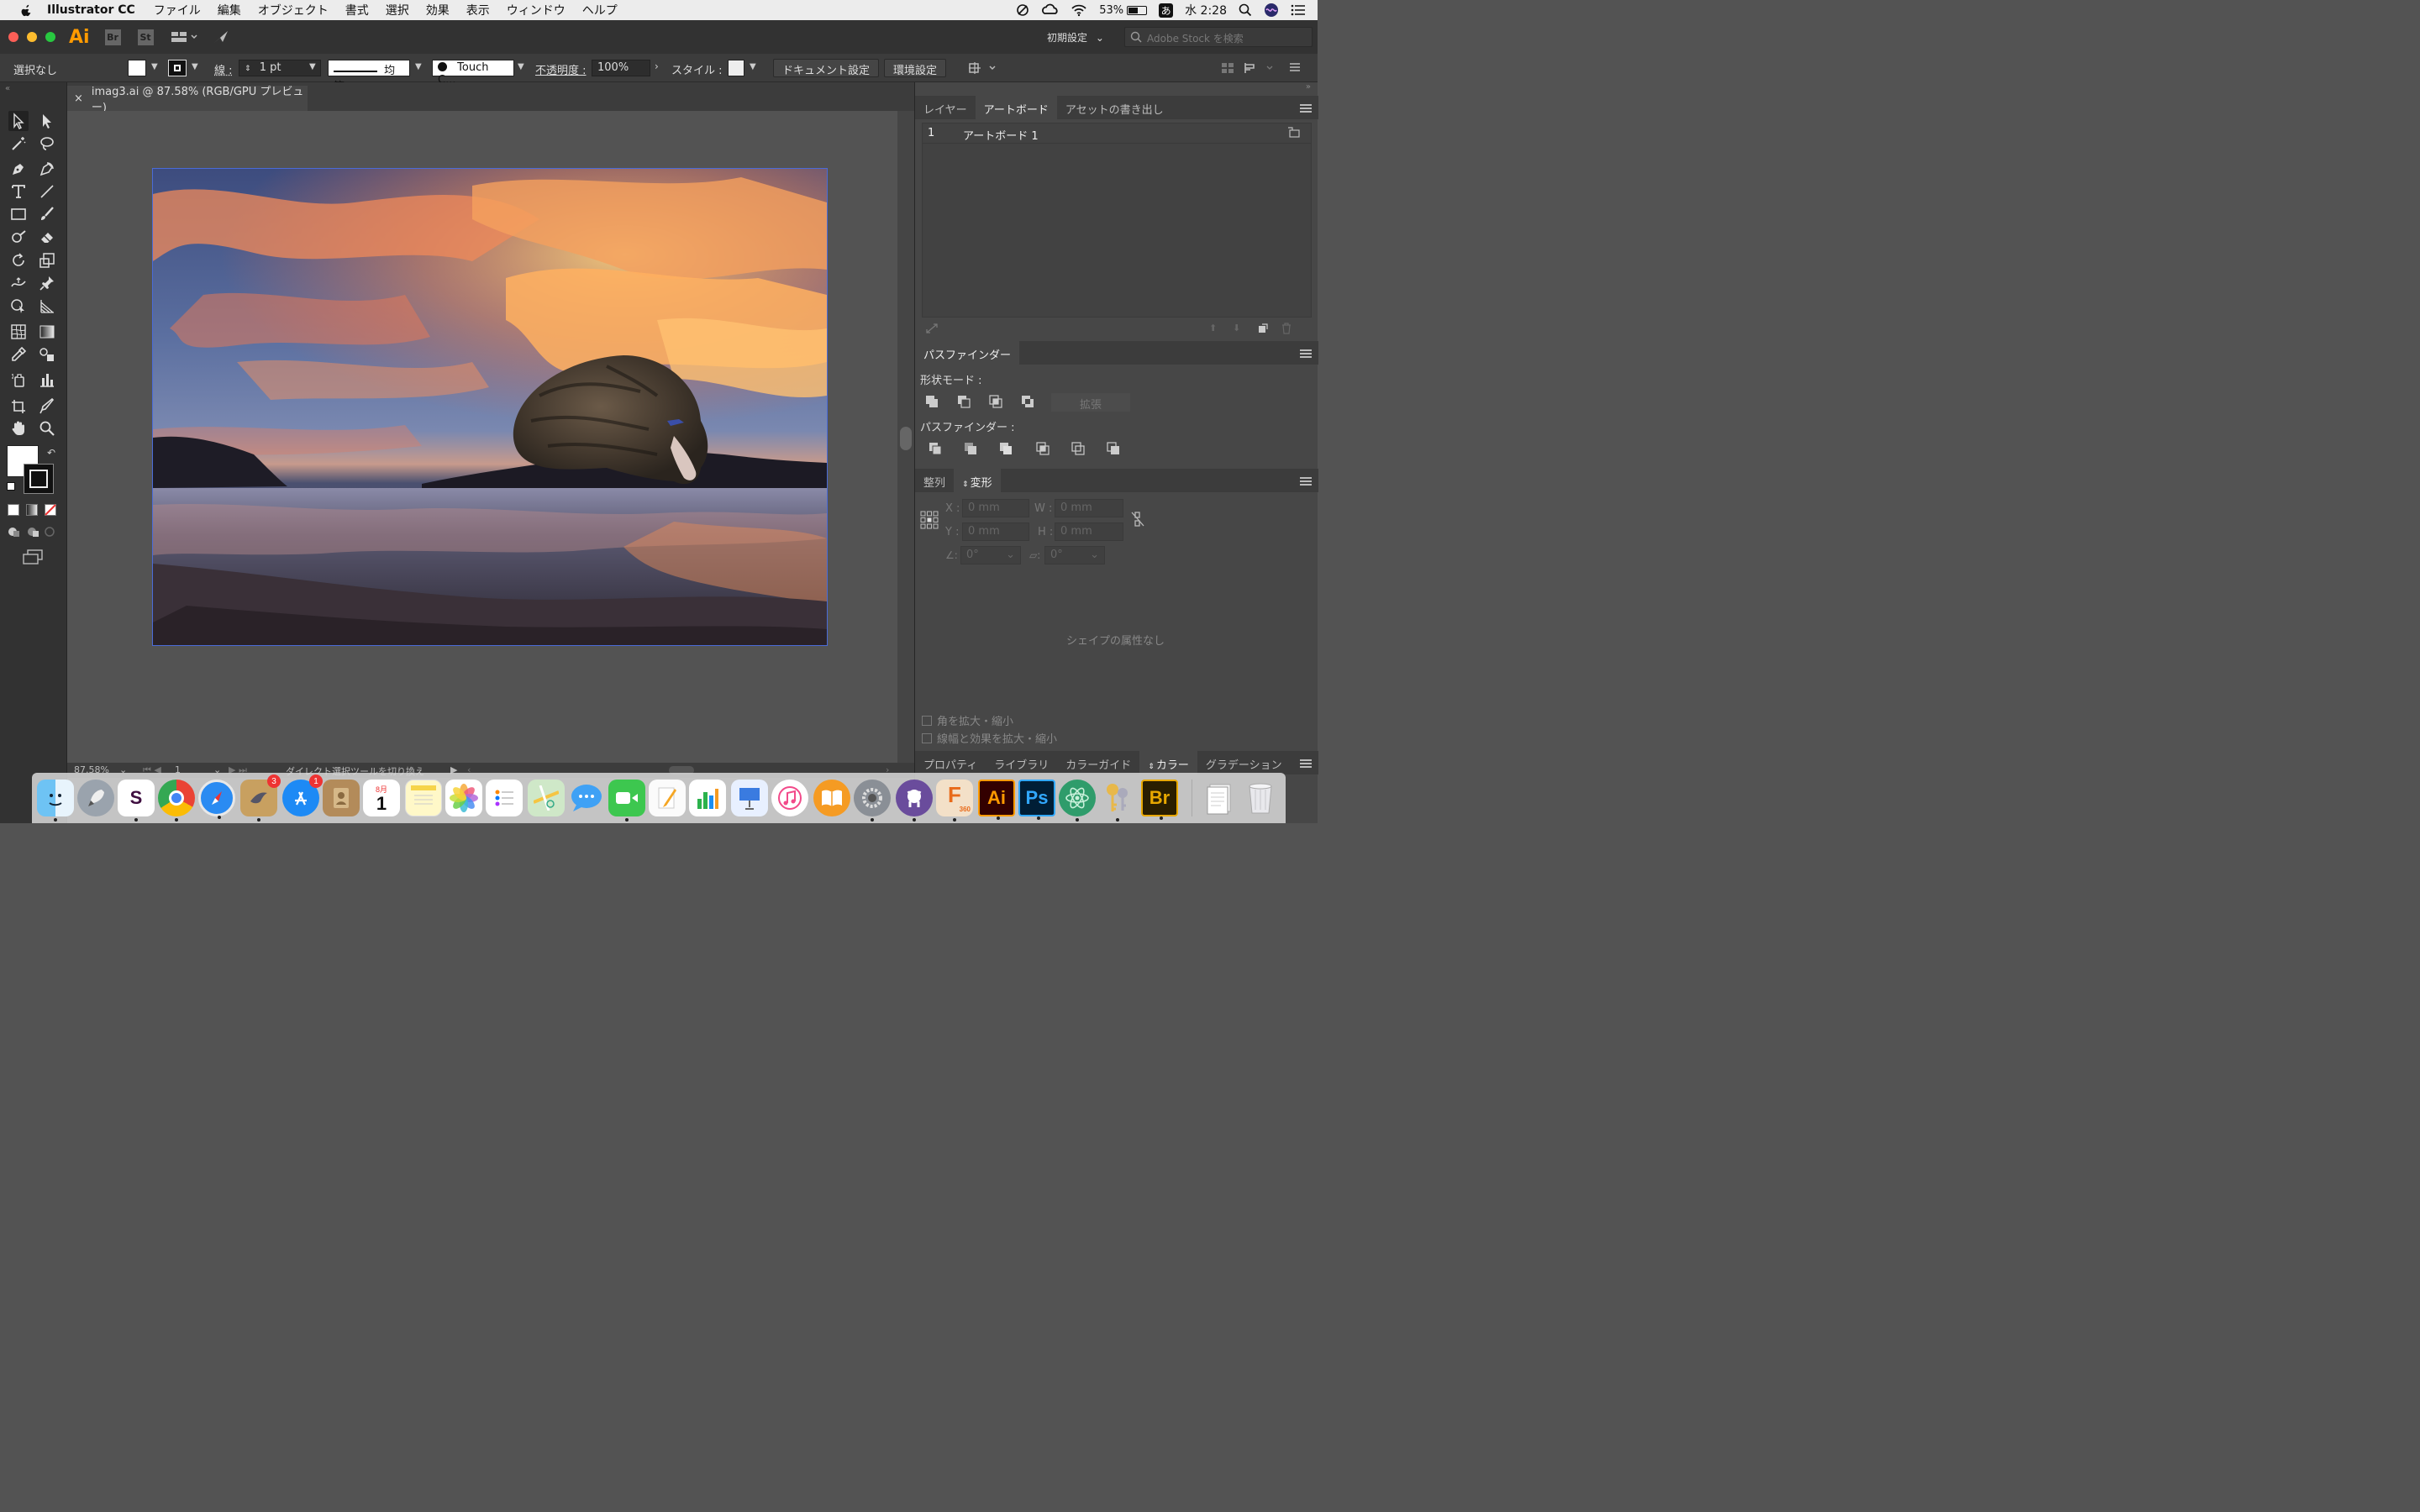 This screenshot has width=2420, height=1512. I want to click on calendar-icon: 8月 1, so click(382, 798).